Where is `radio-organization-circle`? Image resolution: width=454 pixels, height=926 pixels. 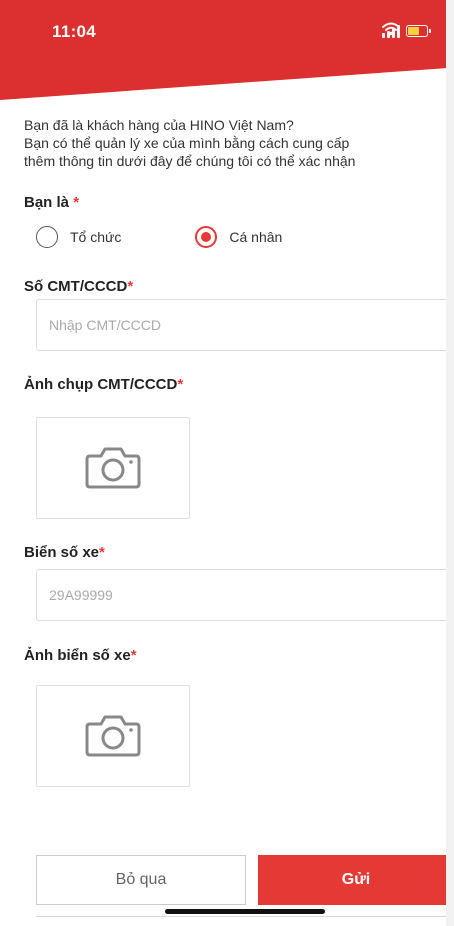
radio-organization-circle is located at coordinates (47, 237).